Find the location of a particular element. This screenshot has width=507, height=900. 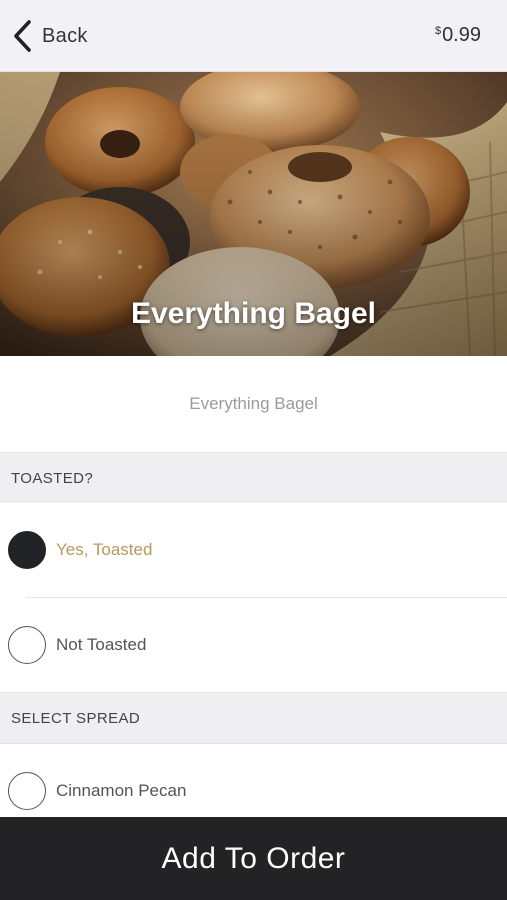

item-price: $ 0.99 is located at coordinates (458, 35).